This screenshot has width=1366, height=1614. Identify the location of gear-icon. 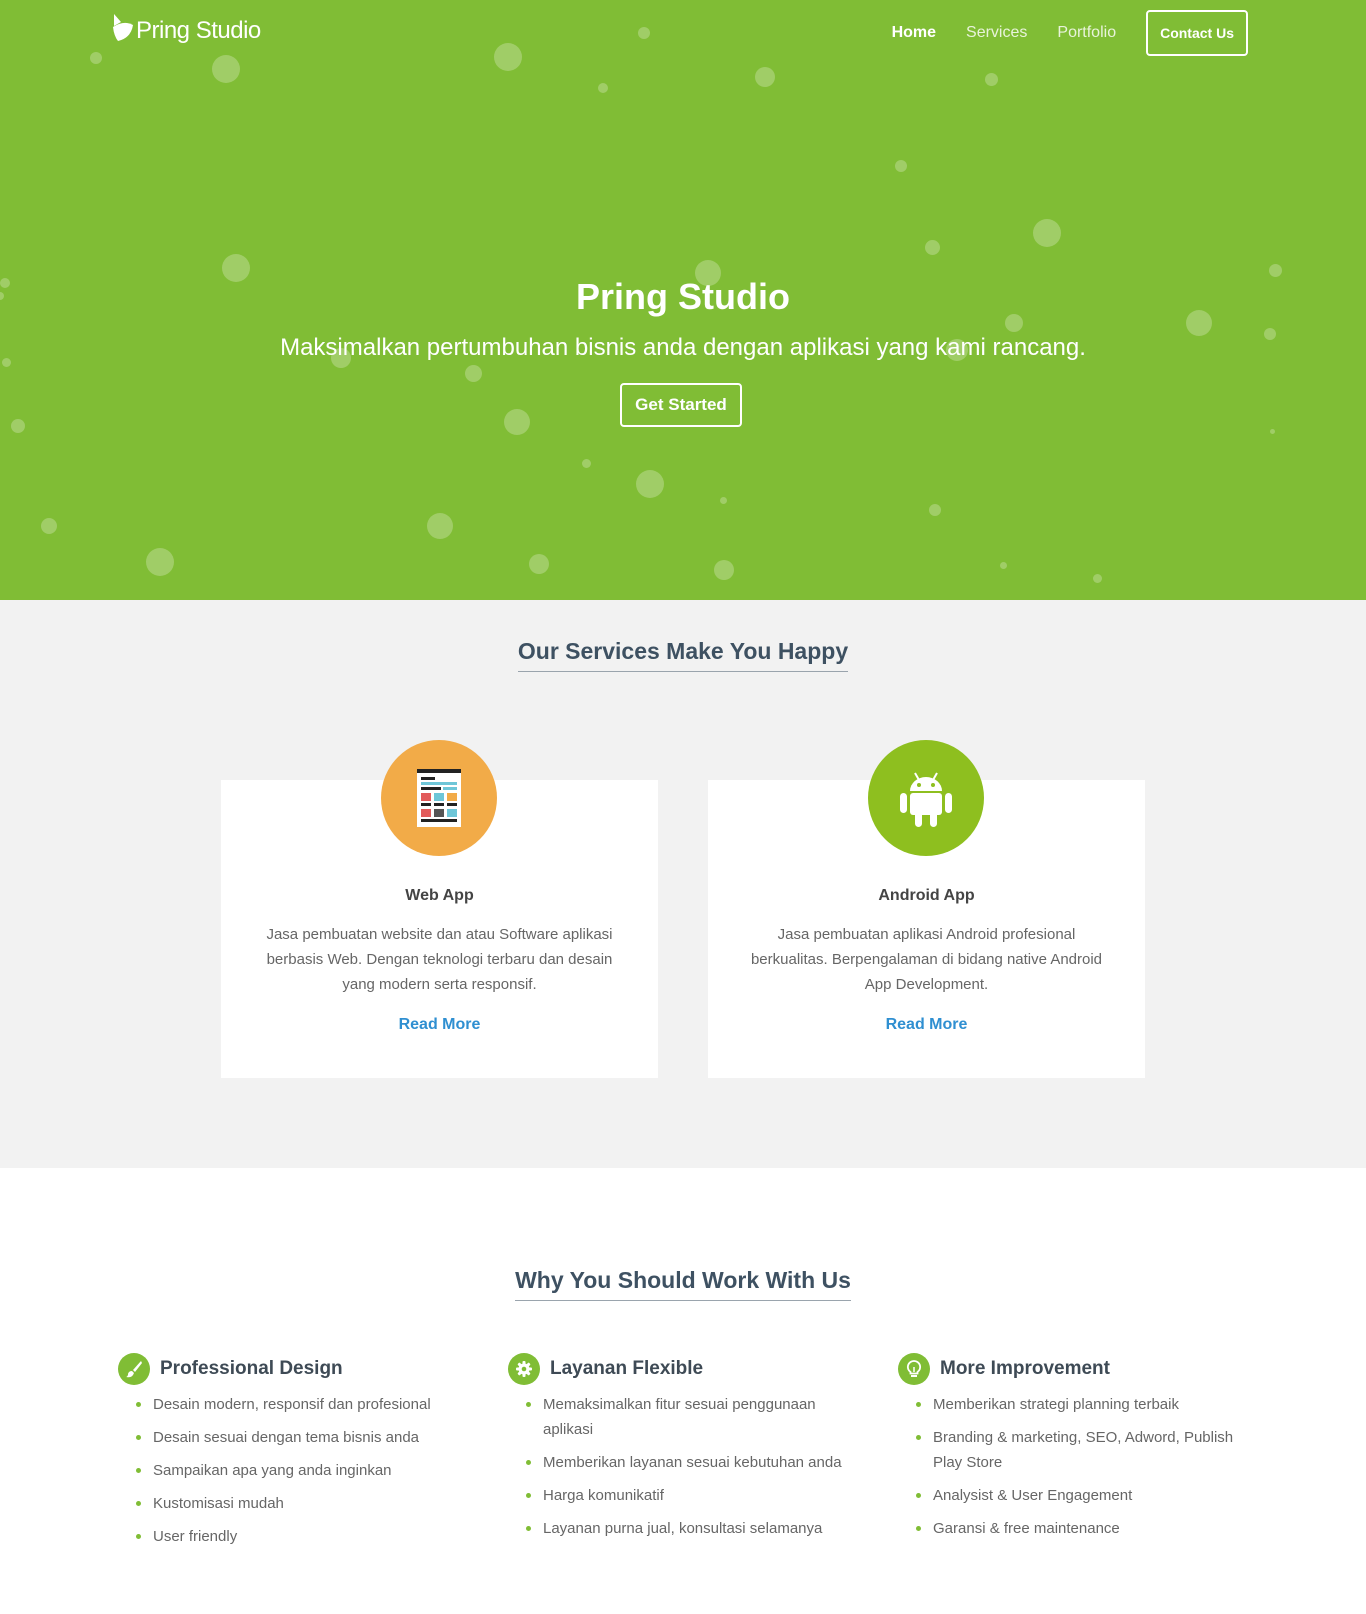
(524, 1369).